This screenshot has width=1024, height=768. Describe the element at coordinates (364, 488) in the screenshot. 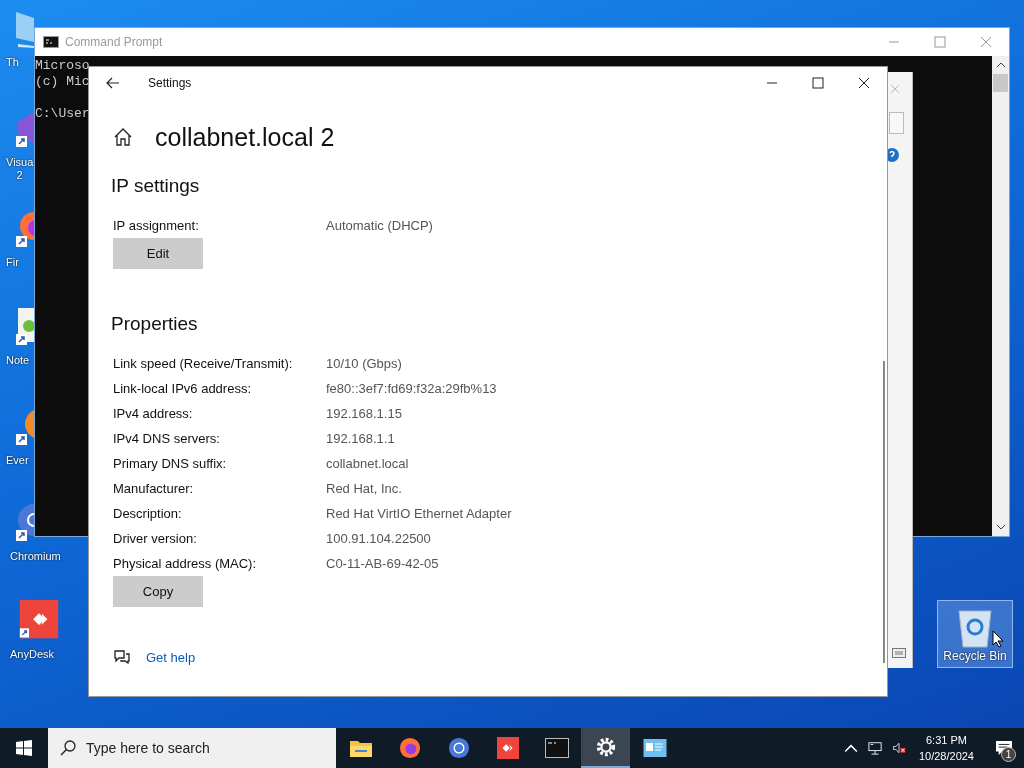

I see `property-value: Red Hat, Inc.` at that location.